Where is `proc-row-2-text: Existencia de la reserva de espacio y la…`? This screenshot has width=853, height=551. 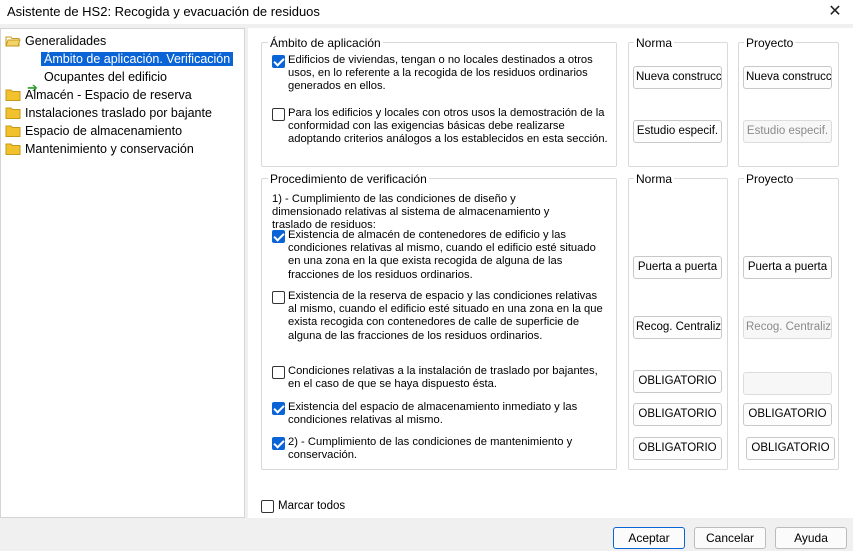 proc-row-2-text: Existencia de la reserva de espacio y la… is located at coordinates (445, 316).